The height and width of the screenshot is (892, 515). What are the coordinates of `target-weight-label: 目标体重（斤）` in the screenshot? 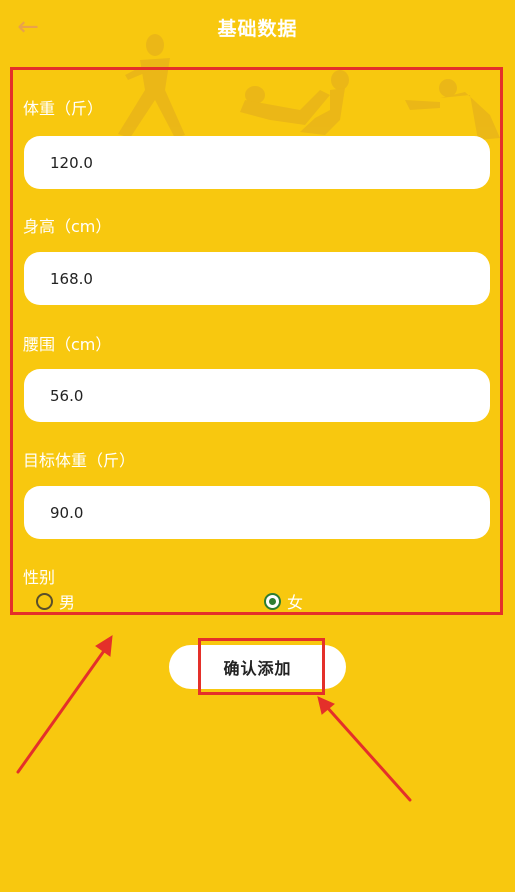 It's located at (79, 460).